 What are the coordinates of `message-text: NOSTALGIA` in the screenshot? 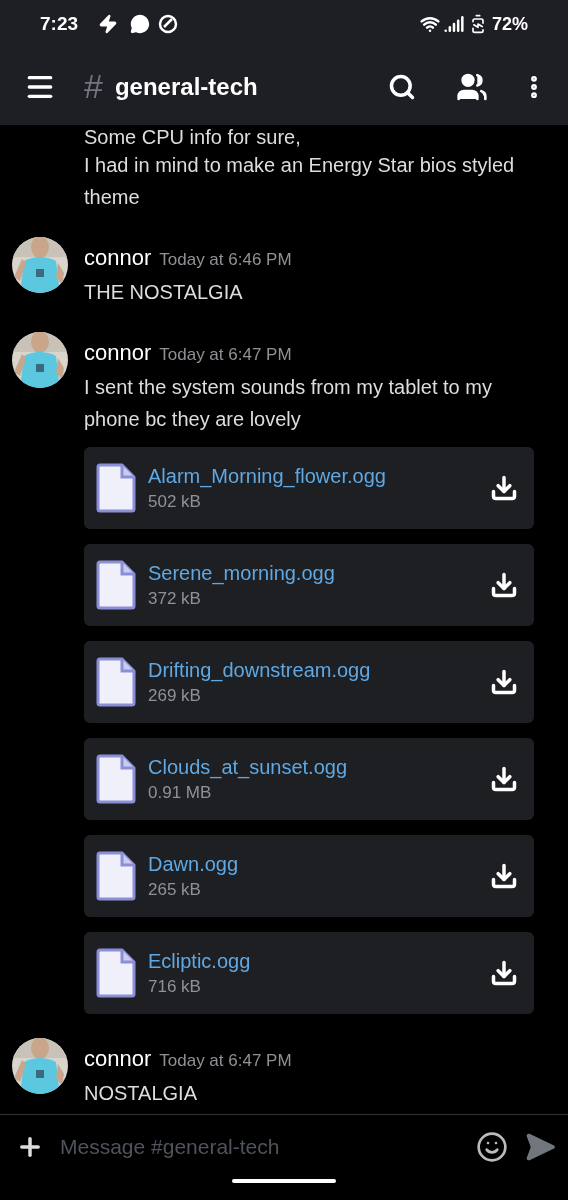 It's located at (141, 1093).